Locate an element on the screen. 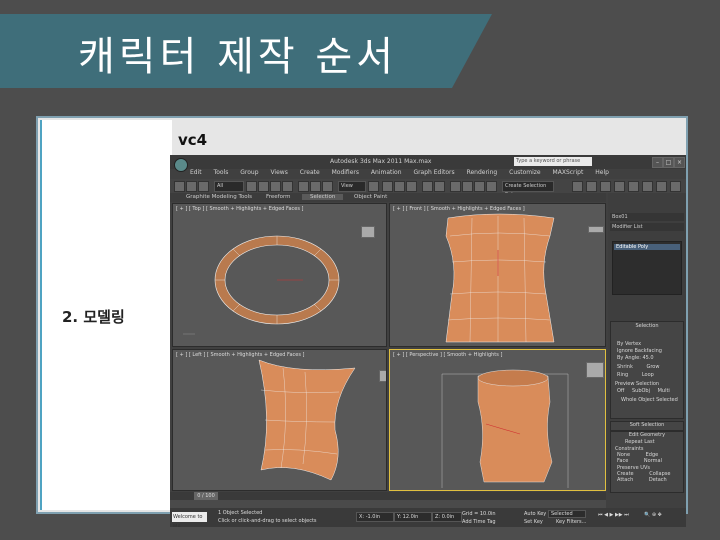 The height and width of the screenshot is (540, 720). soft-selection-rollout: Soft Selection is located at coordinates (647, 426).